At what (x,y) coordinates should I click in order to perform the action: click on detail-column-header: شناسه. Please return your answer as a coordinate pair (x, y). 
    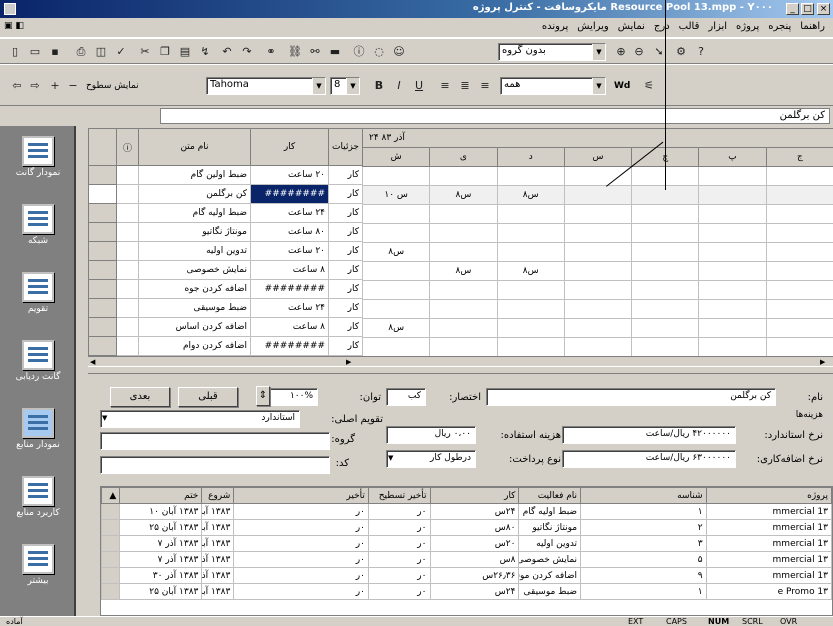
    Looking at the image, I should click on (643, 495).